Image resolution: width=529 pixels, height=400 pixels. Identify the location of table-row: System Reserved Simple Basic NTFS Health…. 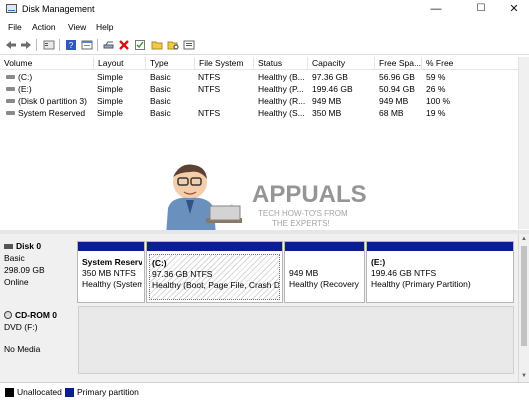
(259, 113).